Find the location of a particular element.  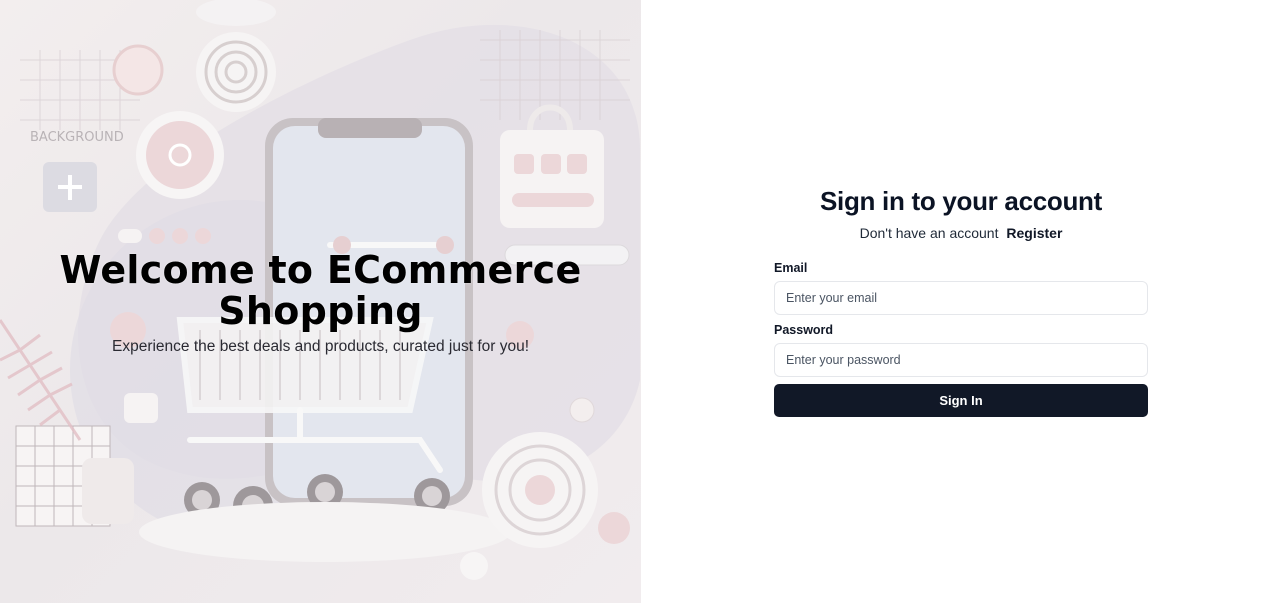

sign-in-button: Sign In is located at coordinates (961, 400).